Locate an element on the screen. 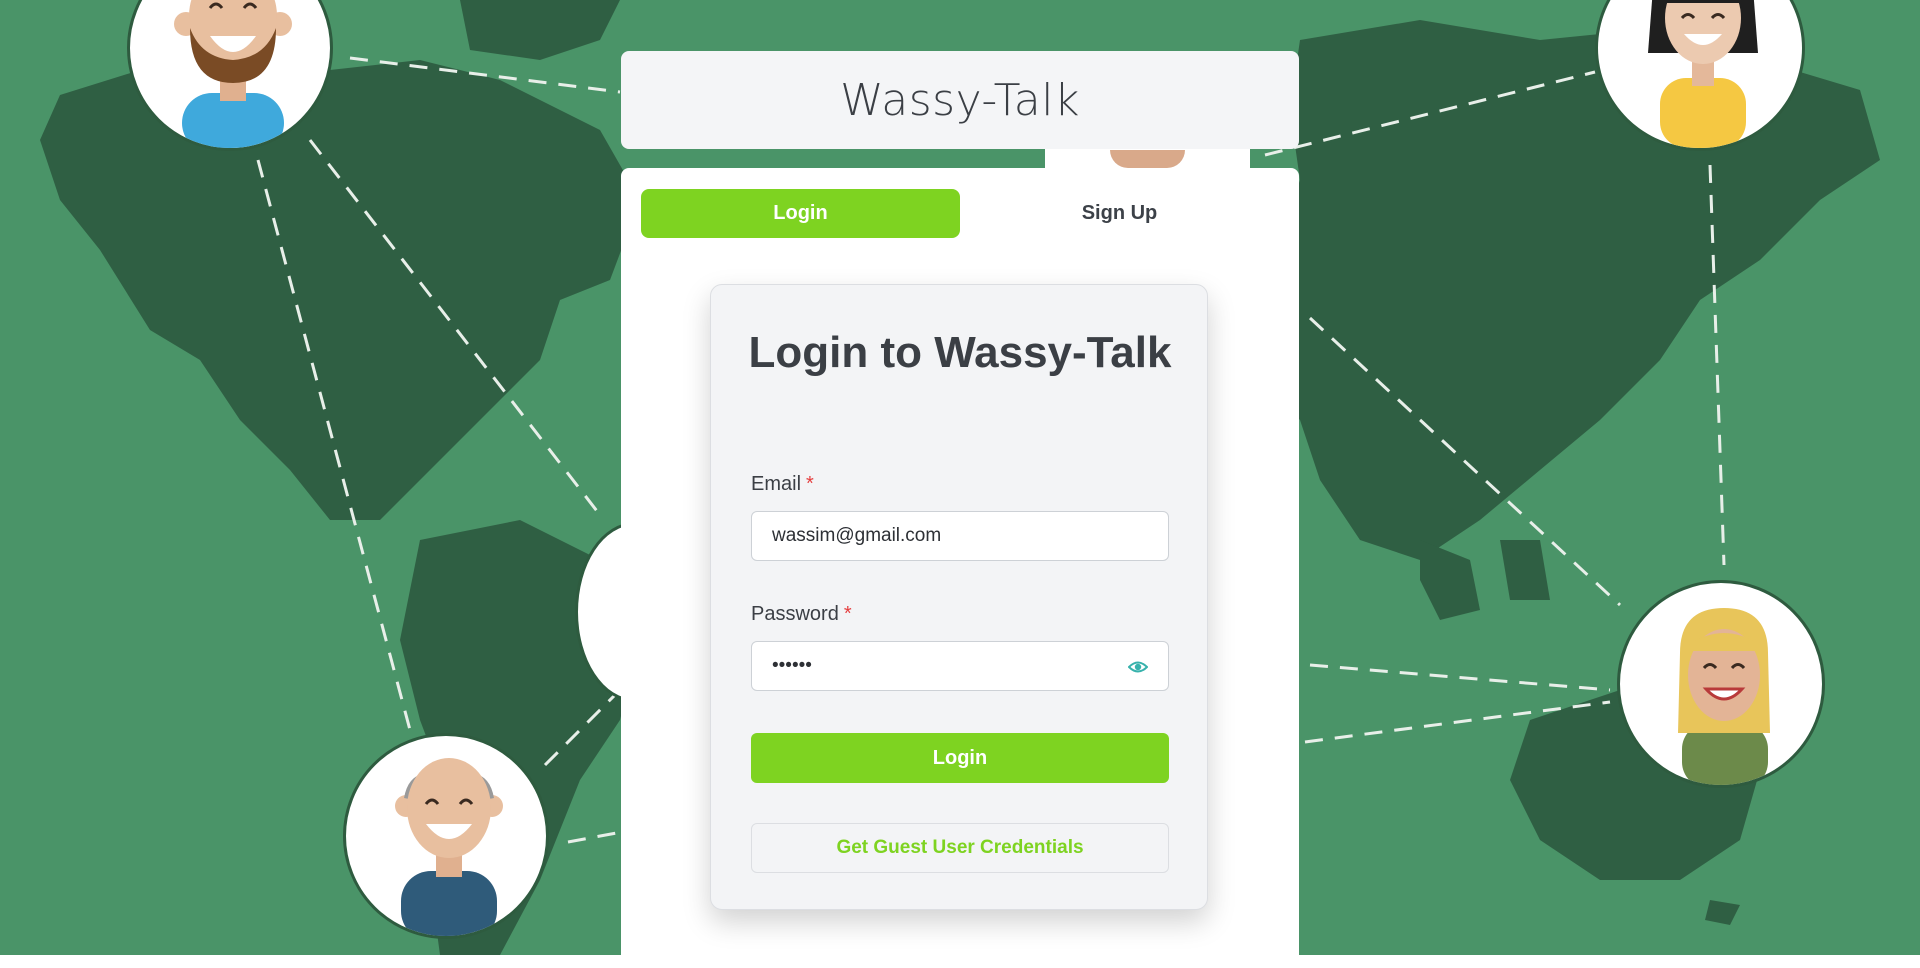  tab-sign-up: Sign Up is located at coordinates (1119, 213).